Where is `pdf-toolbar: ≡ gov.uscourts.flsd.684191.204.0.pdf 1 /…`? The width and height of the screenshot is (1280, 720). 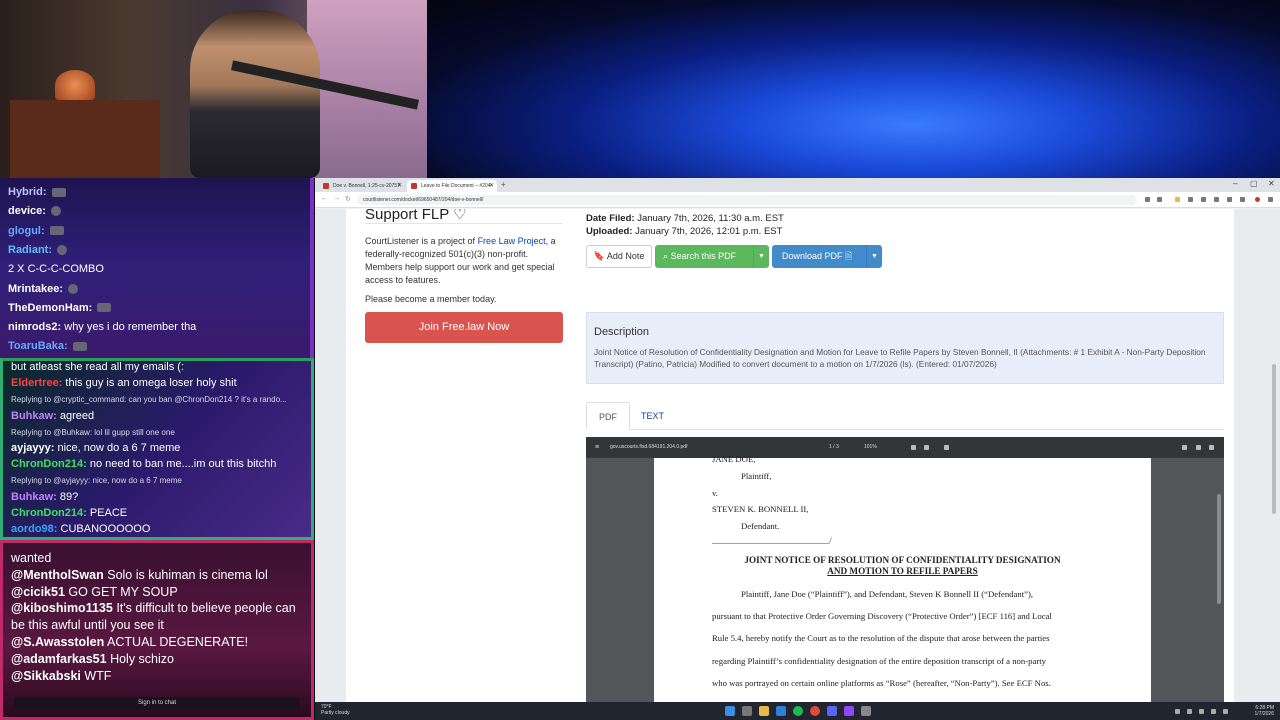
pdf-toolbar: ≡ gov.uscourts.flsd.684191.204.0.pdf 1 /… is located at coordinates (905, 447).